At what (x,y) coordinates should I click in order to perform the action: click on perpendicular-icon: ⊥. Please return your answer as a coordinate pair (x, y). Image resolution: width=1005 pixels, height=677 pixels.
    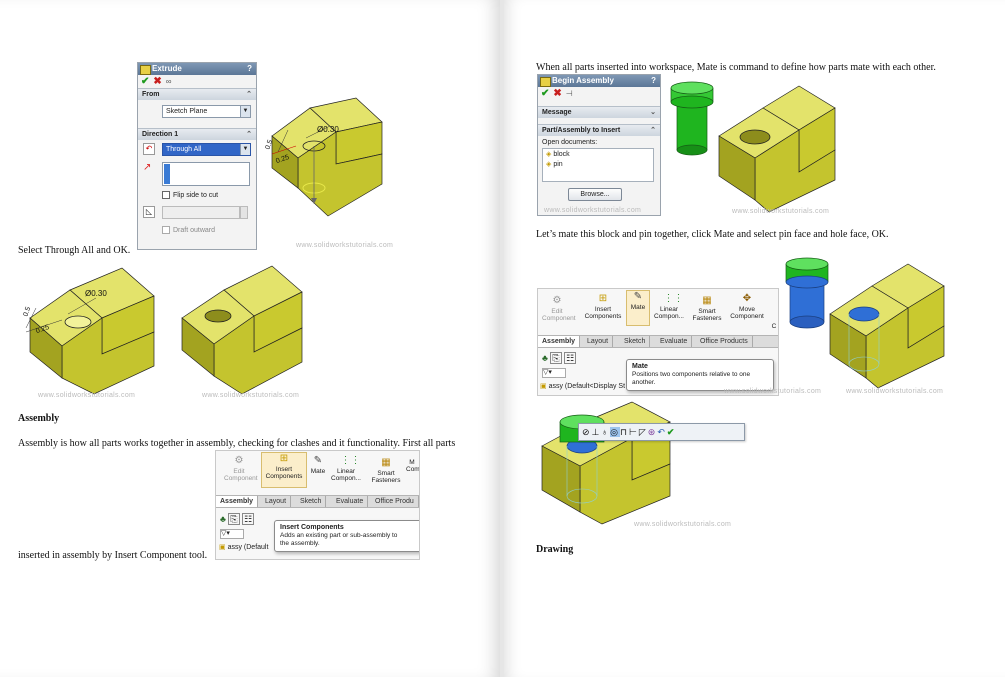
    Looking at the image, I should click on (597, 432).